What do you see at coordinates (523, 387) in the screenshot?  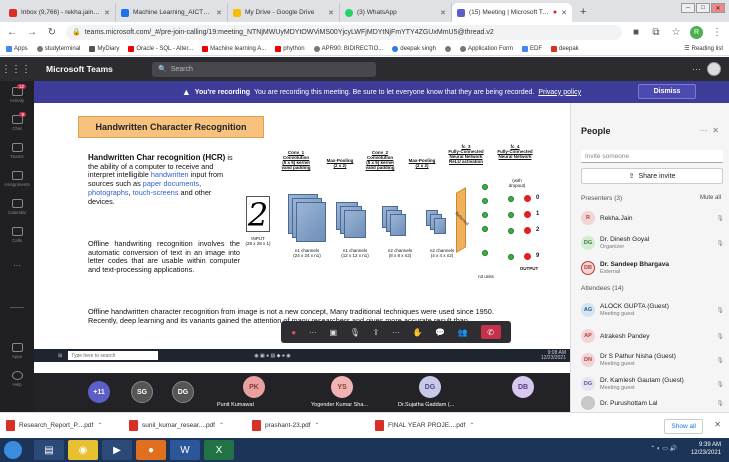 I see `participant-avatar: DB` at bounding box center [523, 387].